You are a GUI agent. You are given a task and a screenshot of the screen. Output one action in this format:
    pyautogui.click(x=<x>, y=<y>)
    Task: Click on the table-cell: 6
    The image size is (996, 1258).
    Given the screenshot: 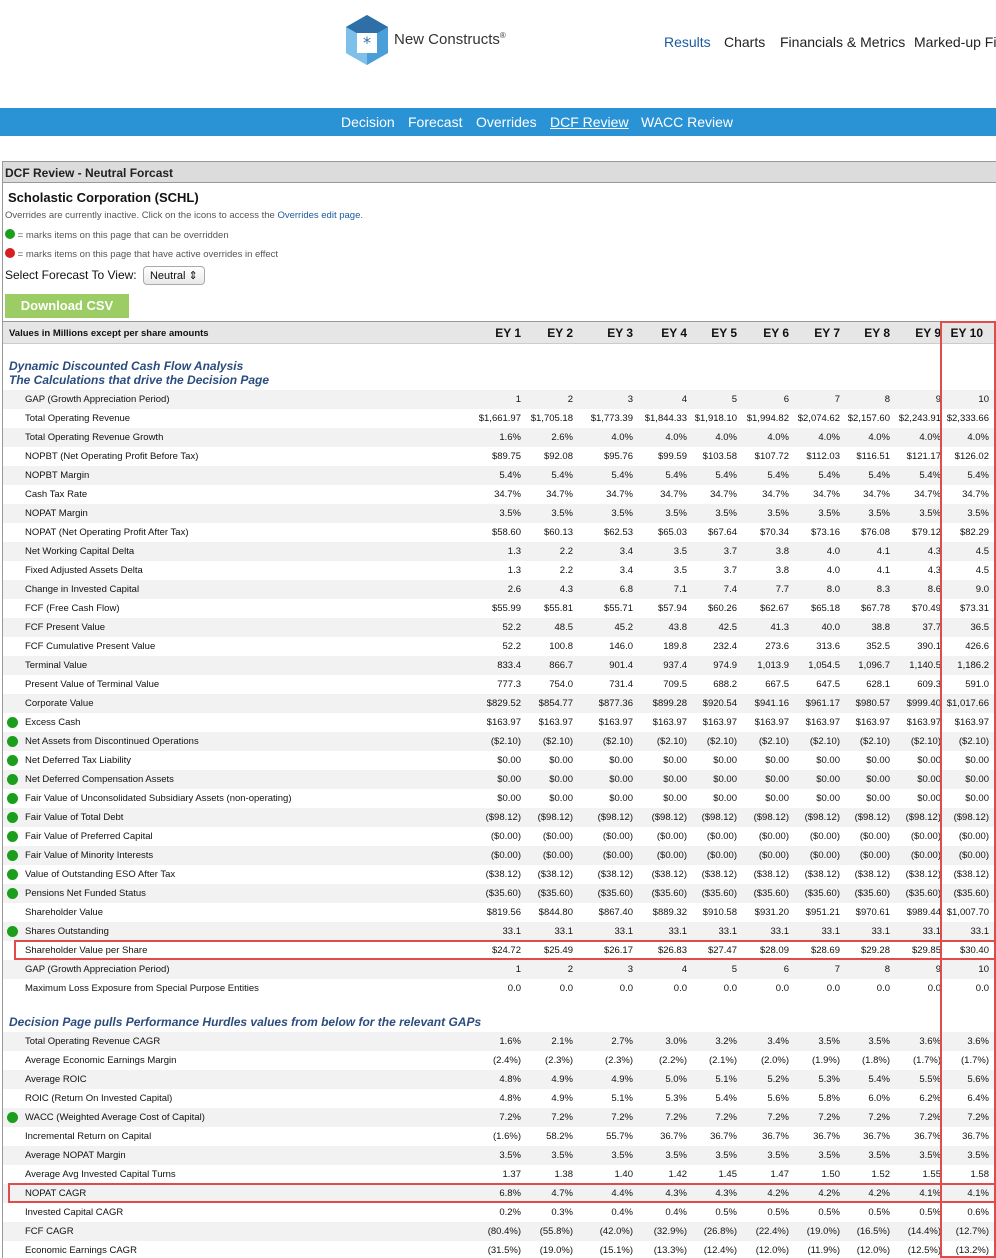 What is the action you would take?
    pyautogui.click(x=786, y=969)
    